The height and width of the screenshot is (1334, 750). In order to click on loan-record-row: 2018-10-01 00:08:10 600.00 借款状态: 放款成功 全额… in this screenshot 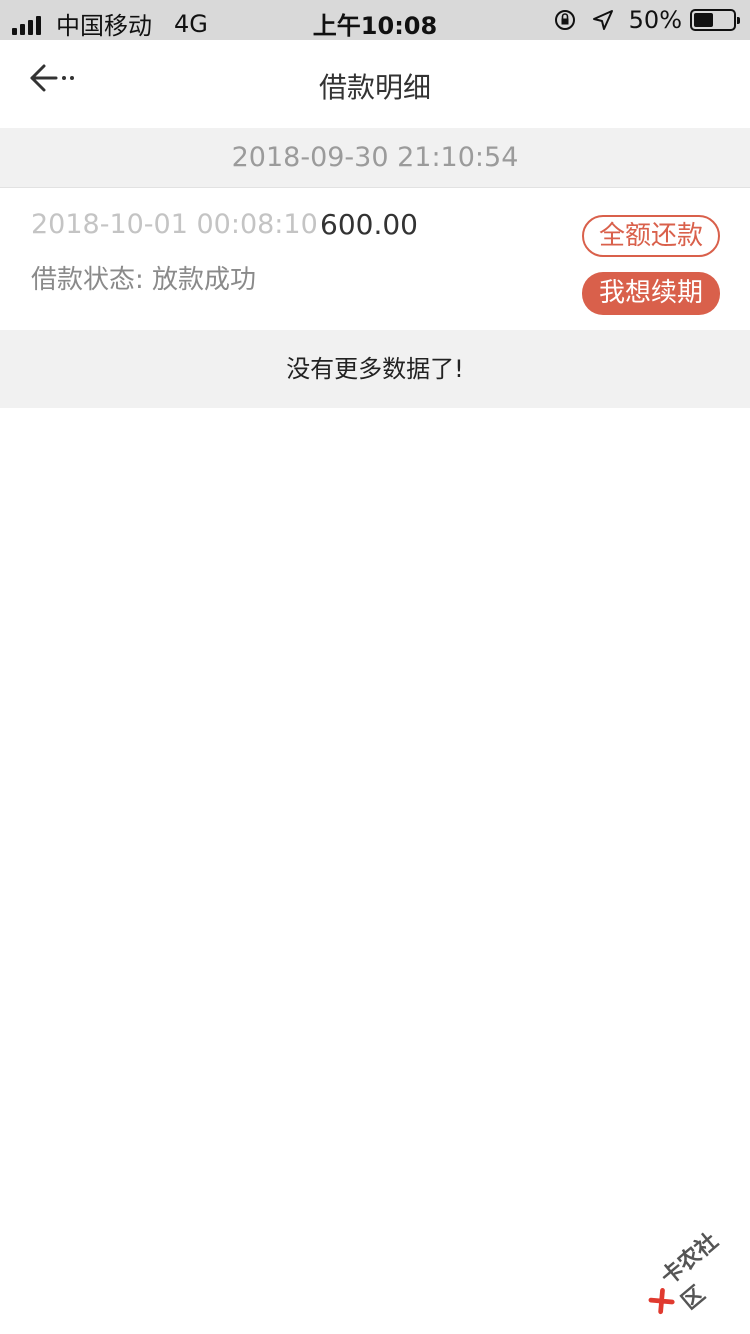, I will do `click(375, 259)`.